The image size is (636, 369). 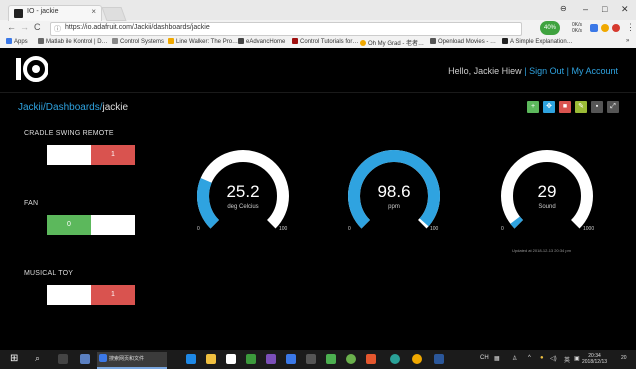 I want to click on bookmark-item: Control Systems, so click(x=138, y=41).